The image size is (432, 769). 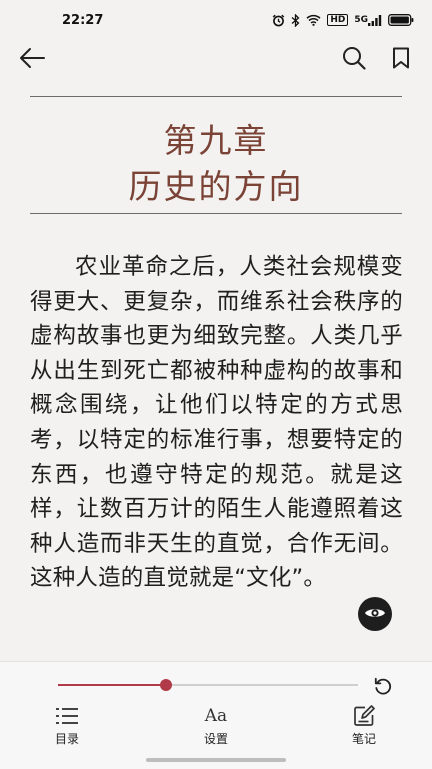 What do you see at coordinates (364, 716) in the screenshot?
I see `note-edit-icon` at bounding box center [364, 716].